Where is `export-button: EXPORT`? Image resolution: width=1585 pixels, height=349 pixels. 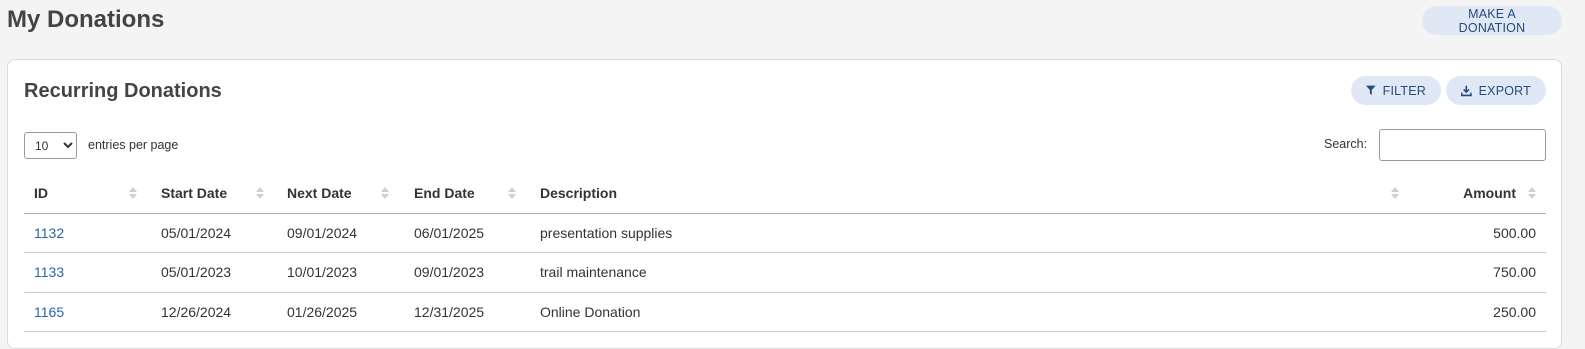 export-button: EXPORT is located at coordinates (1496, 90).